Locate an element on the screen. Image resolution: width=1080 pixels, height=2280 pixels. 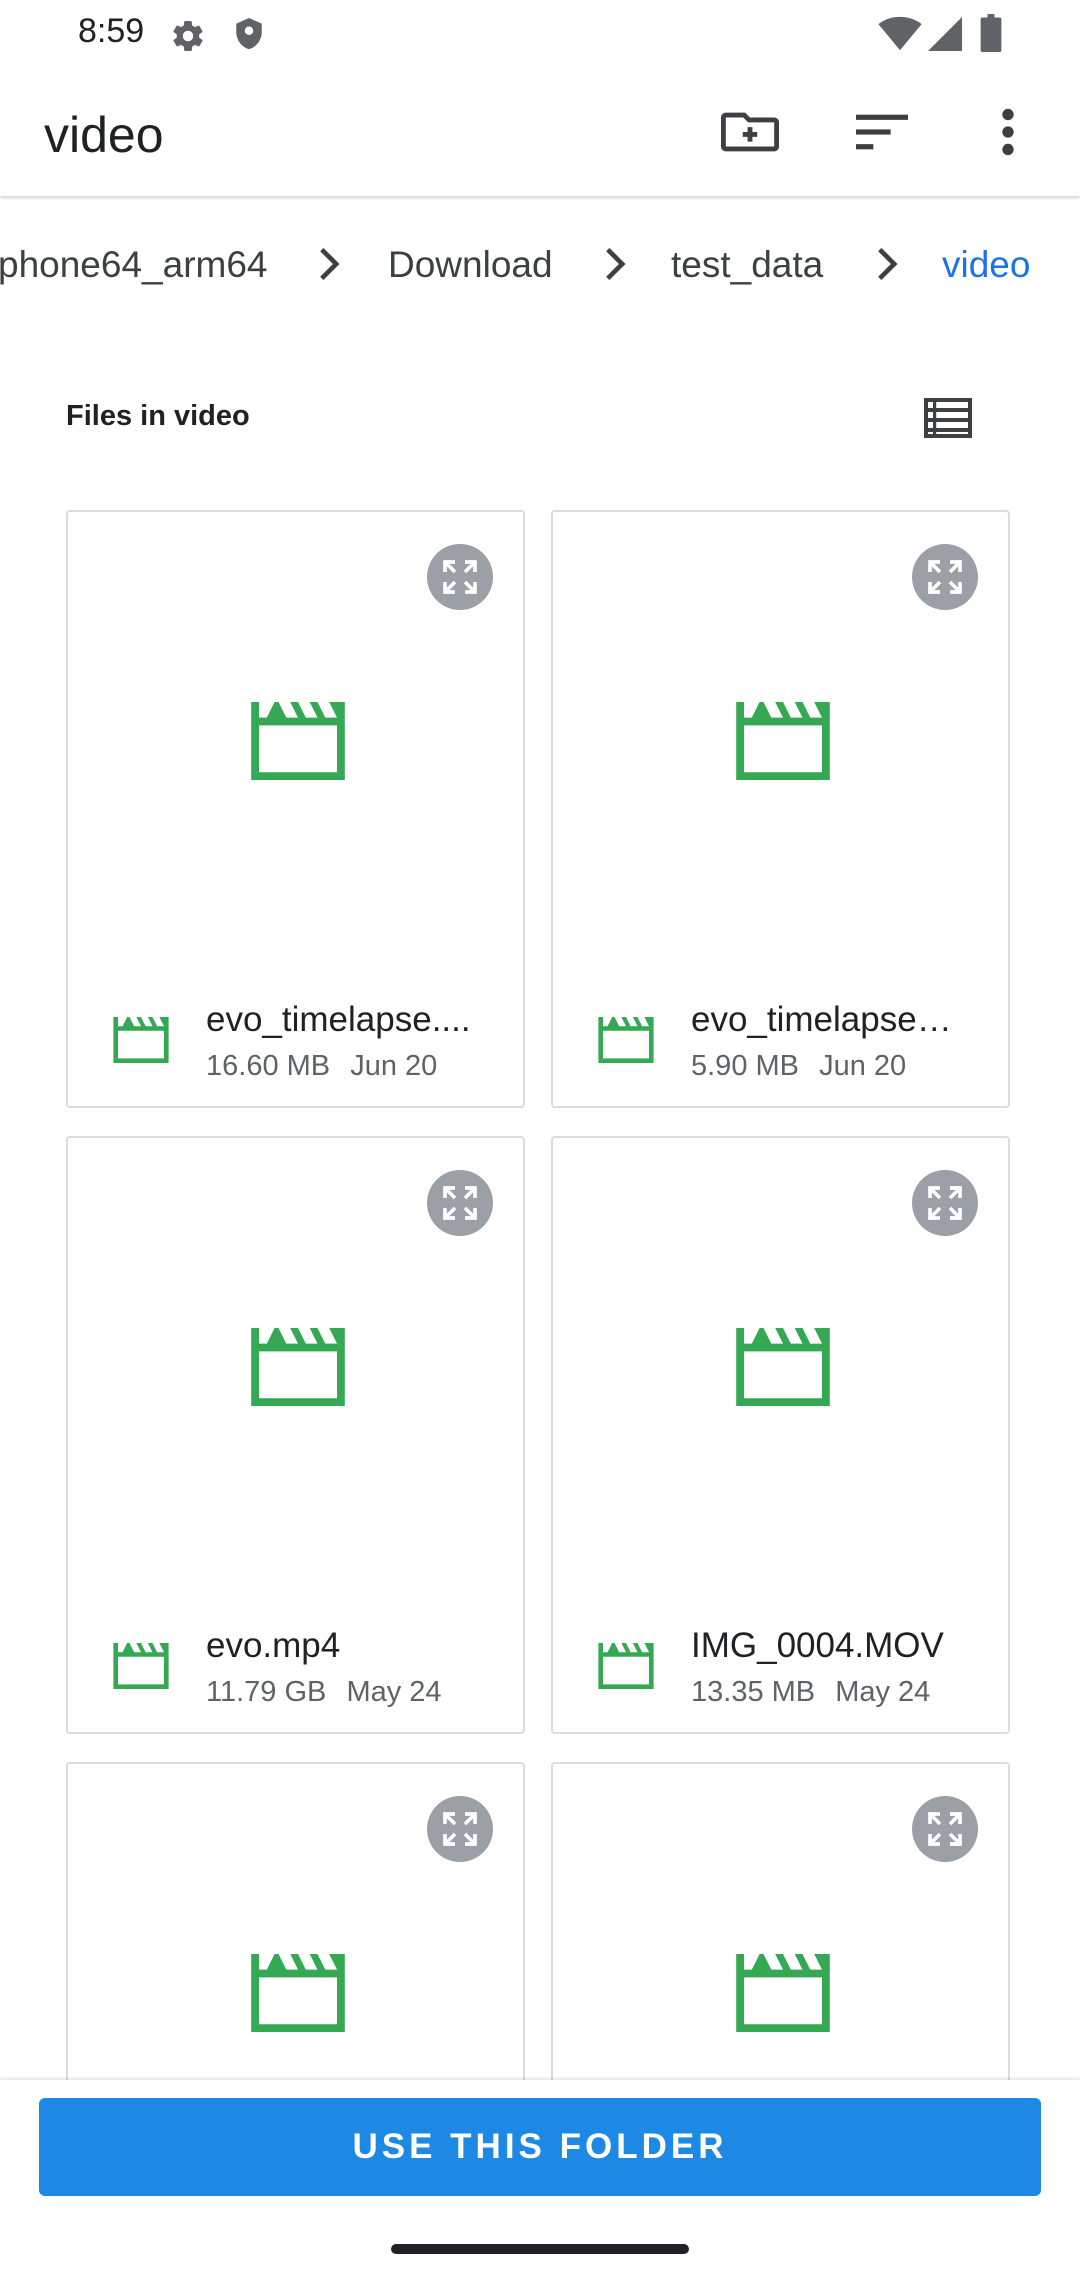
gesture-navigation-bar is located at coordinates (540, 2249).